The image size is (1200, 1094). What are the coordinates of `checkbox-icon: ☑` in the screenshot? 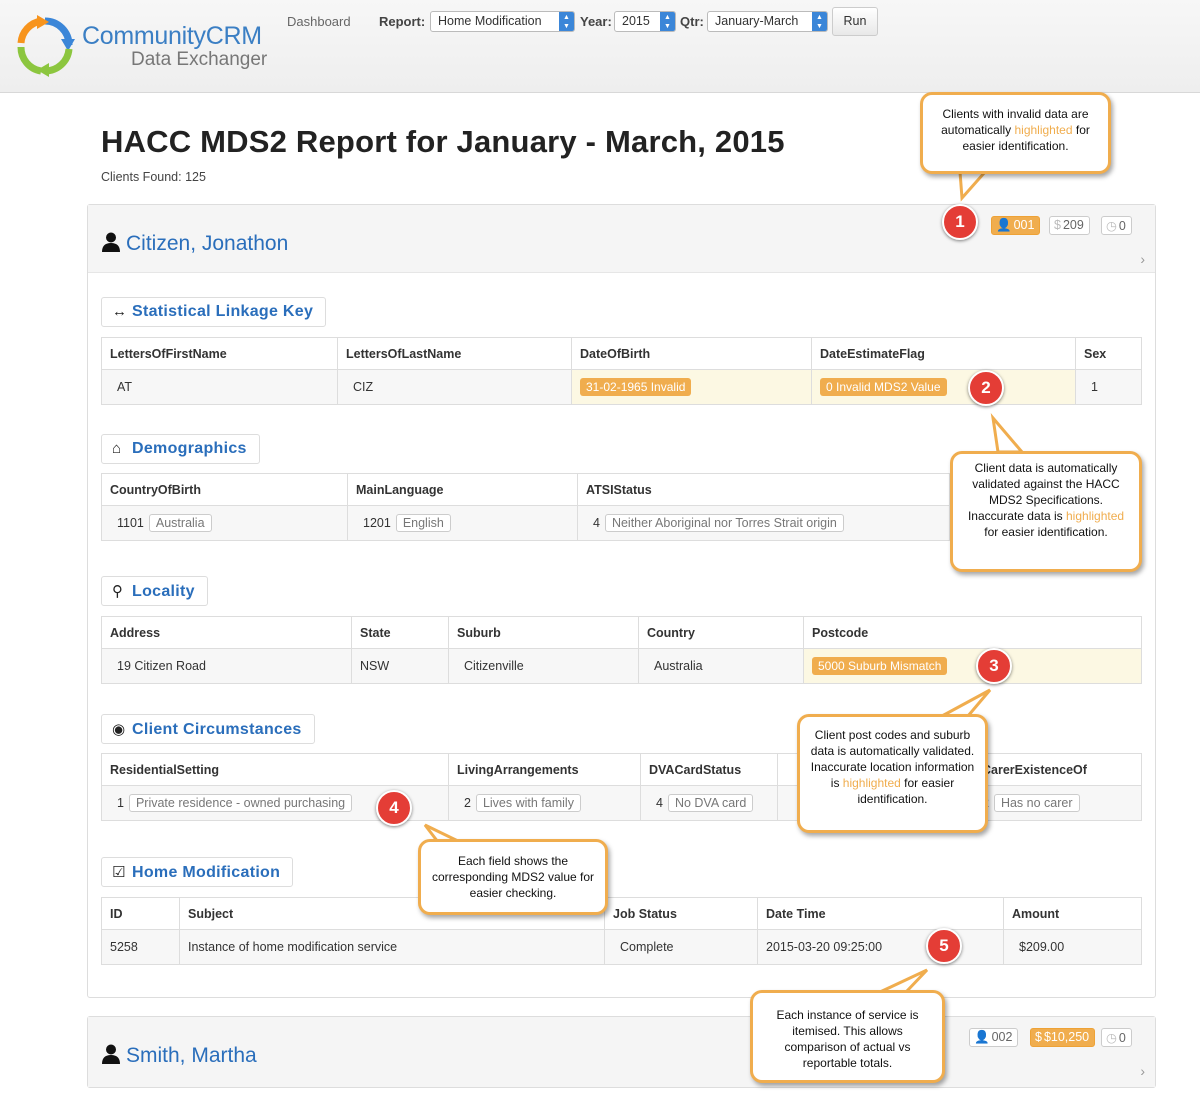 It's located at (119, 872).